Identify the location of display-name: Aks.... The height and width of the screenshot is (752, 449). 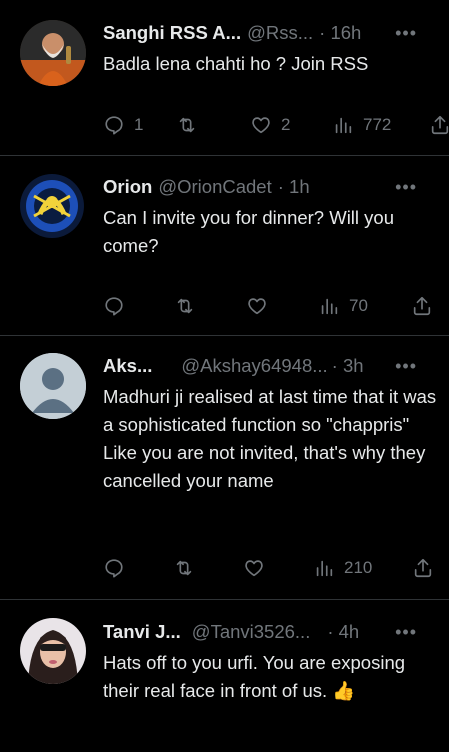
(127, 366).